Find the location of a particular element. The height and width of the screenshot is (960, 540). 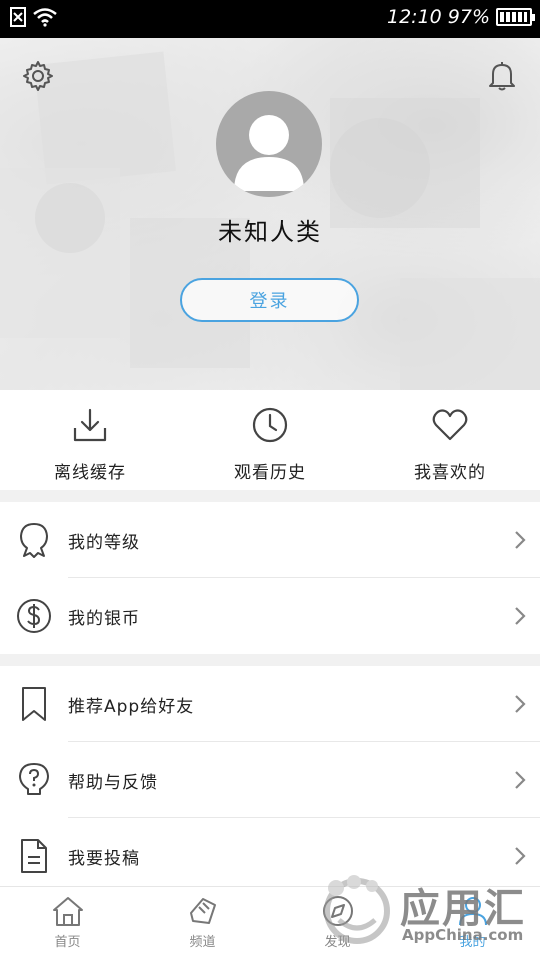

channel-icon is located at coordinates (202, 911).